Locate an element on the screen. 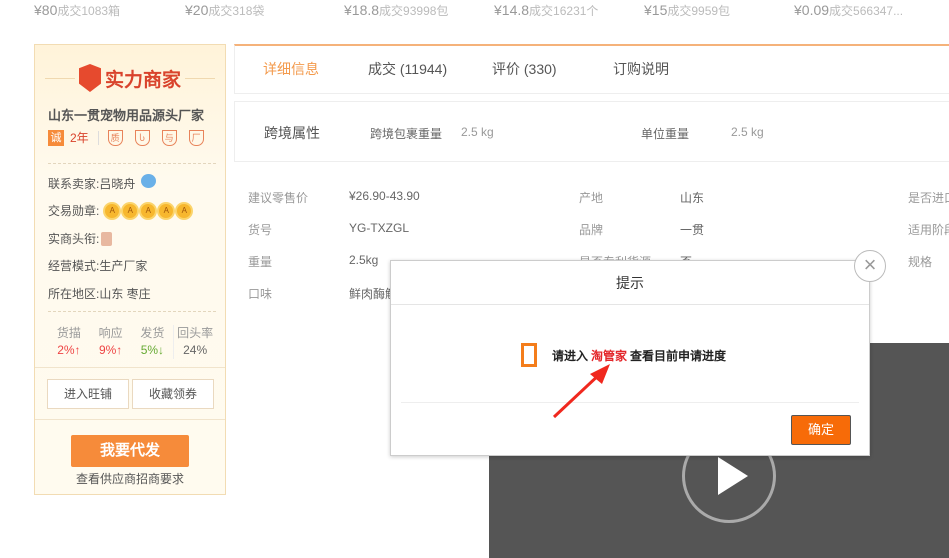  quality-badge-icon: 质 is located at coordinates (115, 137).